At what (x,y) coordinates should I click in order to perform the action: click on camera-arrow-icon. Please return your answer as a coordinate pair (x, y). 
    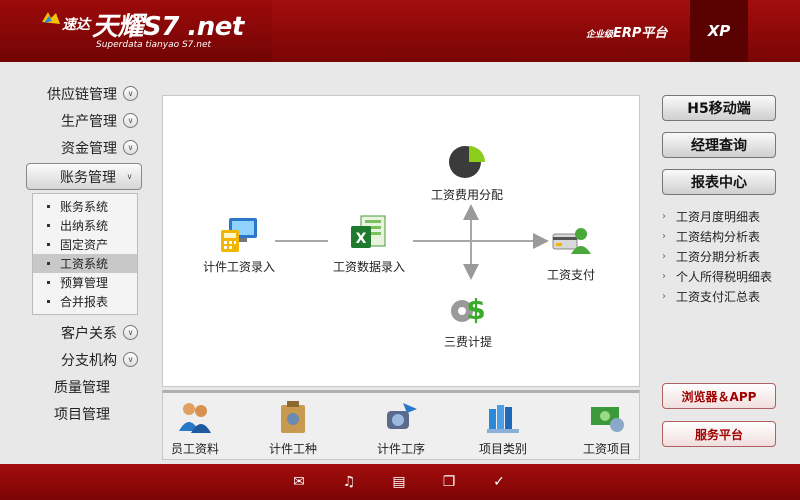
    Looking at the image, I should click on (402, 416).